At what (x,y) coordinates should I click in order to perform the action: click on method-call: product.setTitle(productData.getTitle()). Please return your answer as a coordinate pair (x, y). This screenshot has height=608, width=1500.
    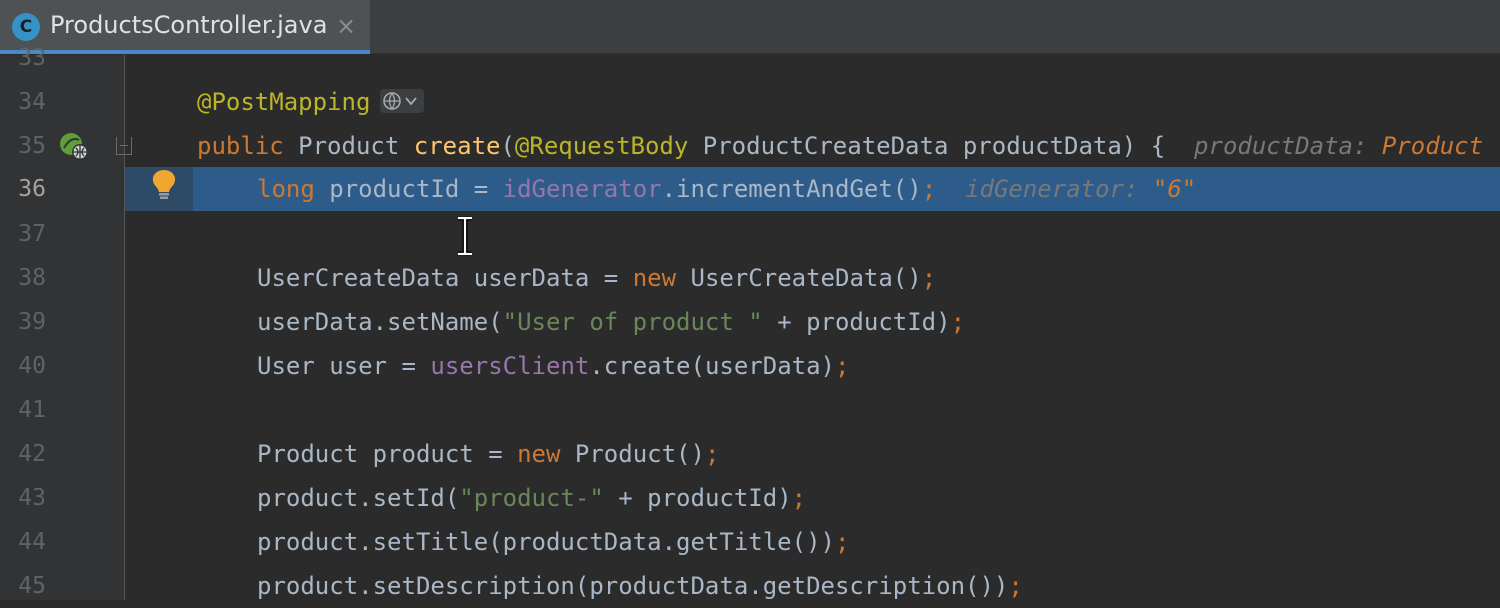
    Looking at the image, I should click on (546, 542).